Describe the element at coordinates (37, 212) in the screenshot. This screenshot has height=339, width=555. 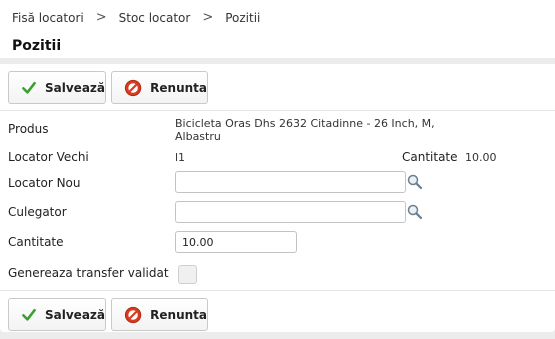
I see `culegator-label: Culegator` at that location.